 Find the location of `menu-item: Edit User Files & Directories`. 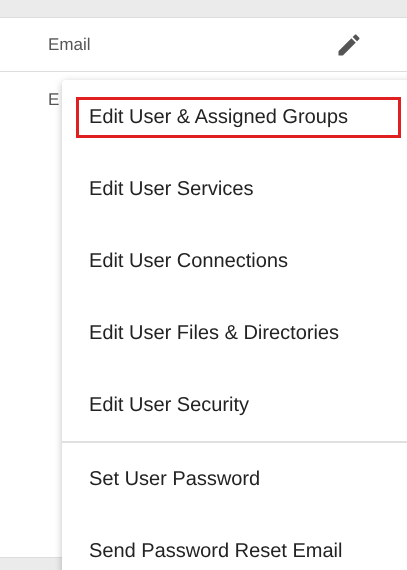

menu-item: Edit User Files & Directories is located at coordinates (234, 333).